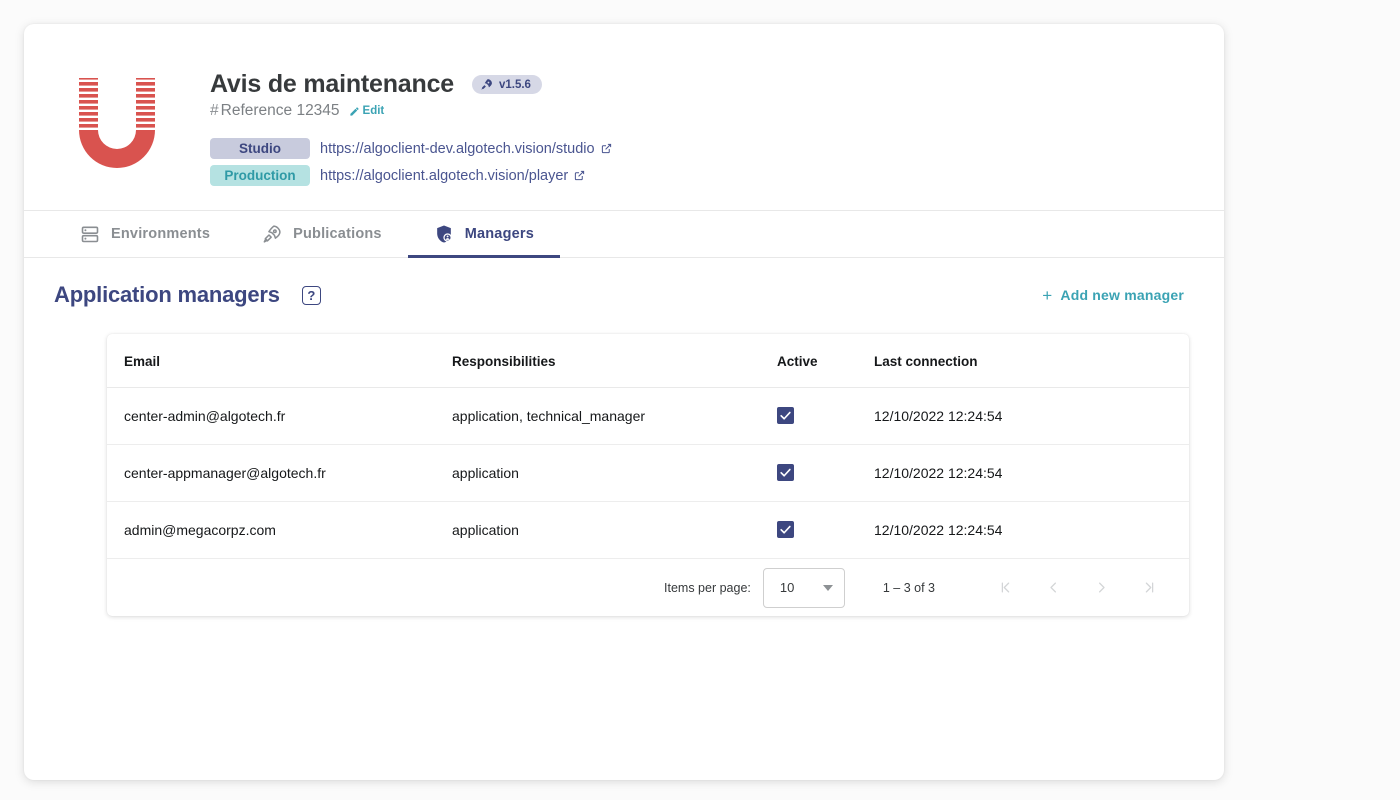 The image size is (1400, 800). I want to click on section-header-left: Application managers ?, so click(187, 295).